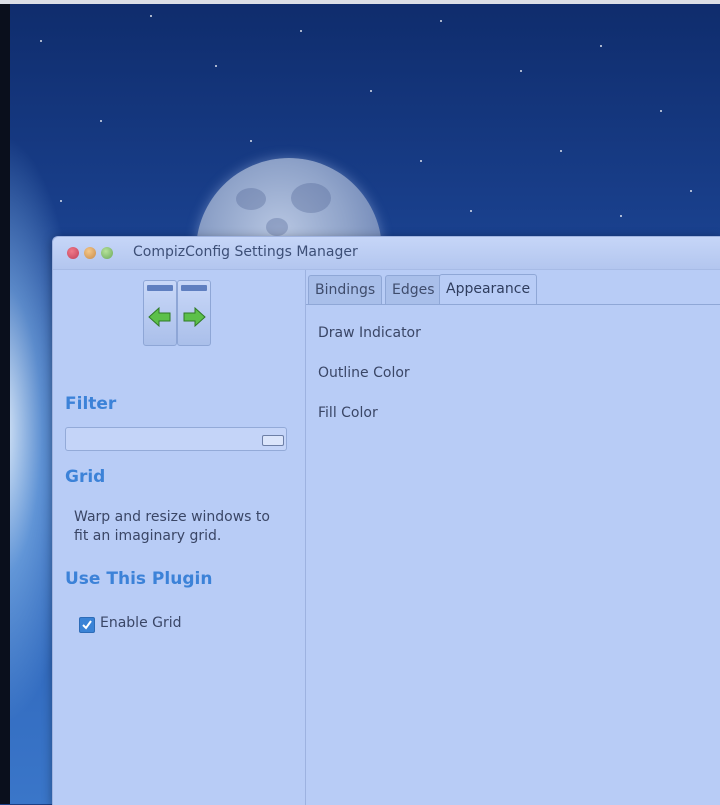  Describe the element at coordinates (73, 253) in the screenshot. I see `close-window-button` at that location.